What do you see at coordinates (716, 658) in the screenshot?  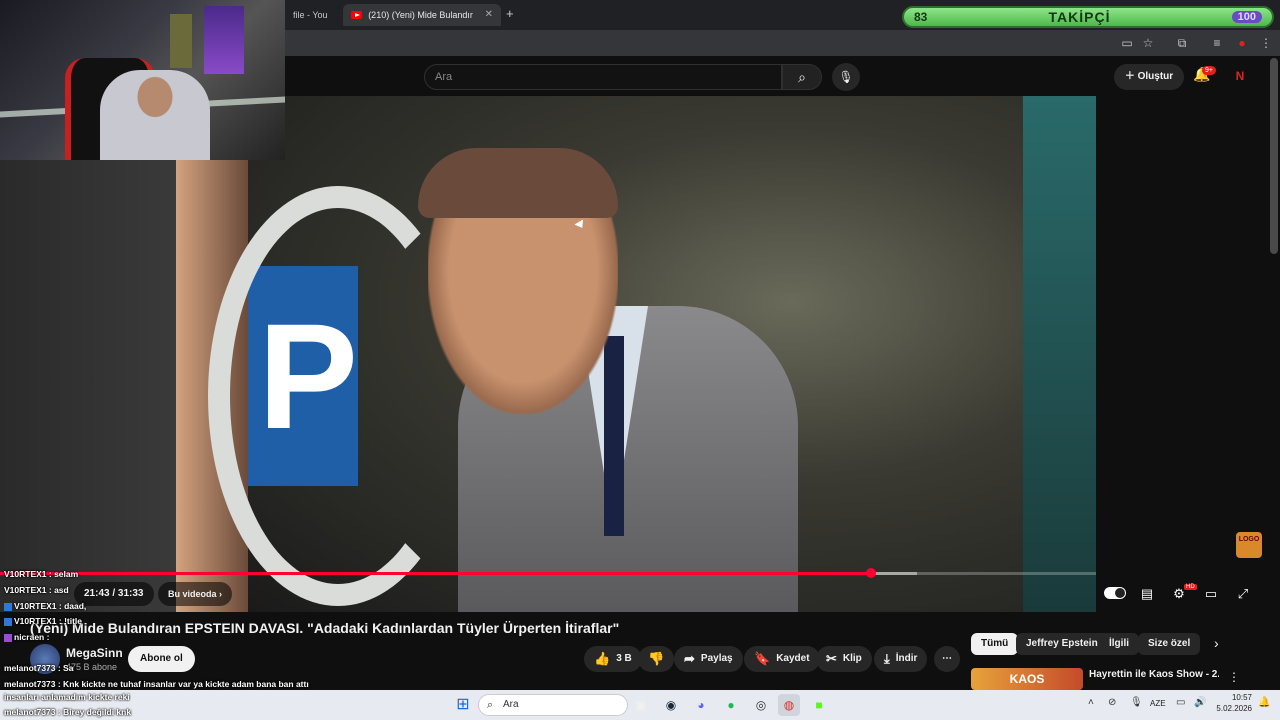 I see `share-label: Paylaş` at bounding box center [716, 658].